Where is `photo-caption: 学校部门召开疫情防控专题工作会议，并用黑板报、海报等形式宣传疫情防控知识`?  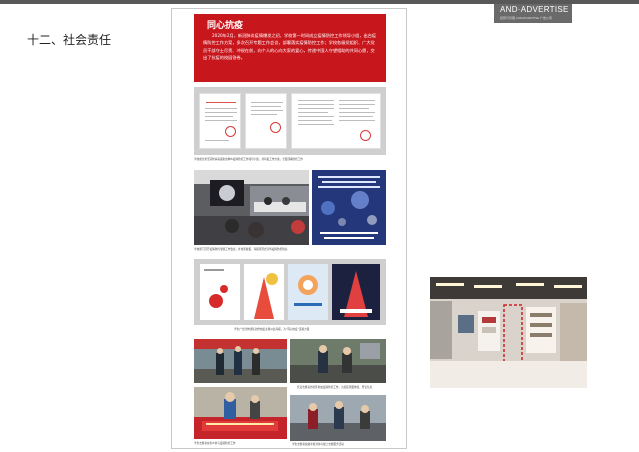
photo-caption: 学校部门召开疫情防控专题工作会议，并用黑板报、海报等形式宣传疫情防控知识 is located at coordinates (241, 249).